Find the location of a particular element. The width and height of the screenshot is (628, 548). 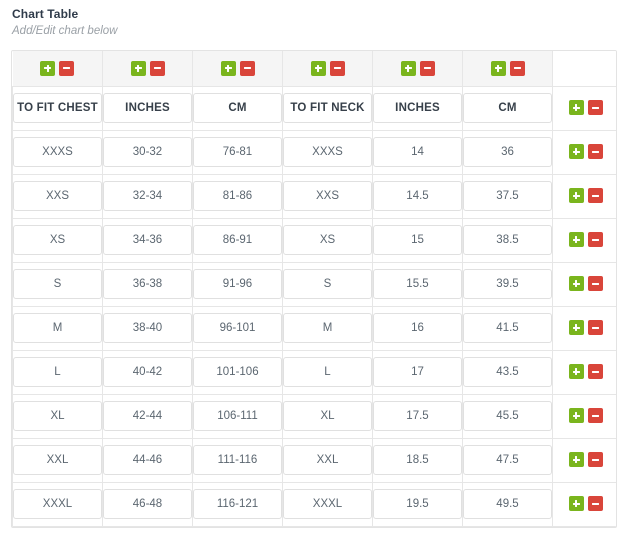

cell-input: 30-32 is located at coordinates (147, 152).